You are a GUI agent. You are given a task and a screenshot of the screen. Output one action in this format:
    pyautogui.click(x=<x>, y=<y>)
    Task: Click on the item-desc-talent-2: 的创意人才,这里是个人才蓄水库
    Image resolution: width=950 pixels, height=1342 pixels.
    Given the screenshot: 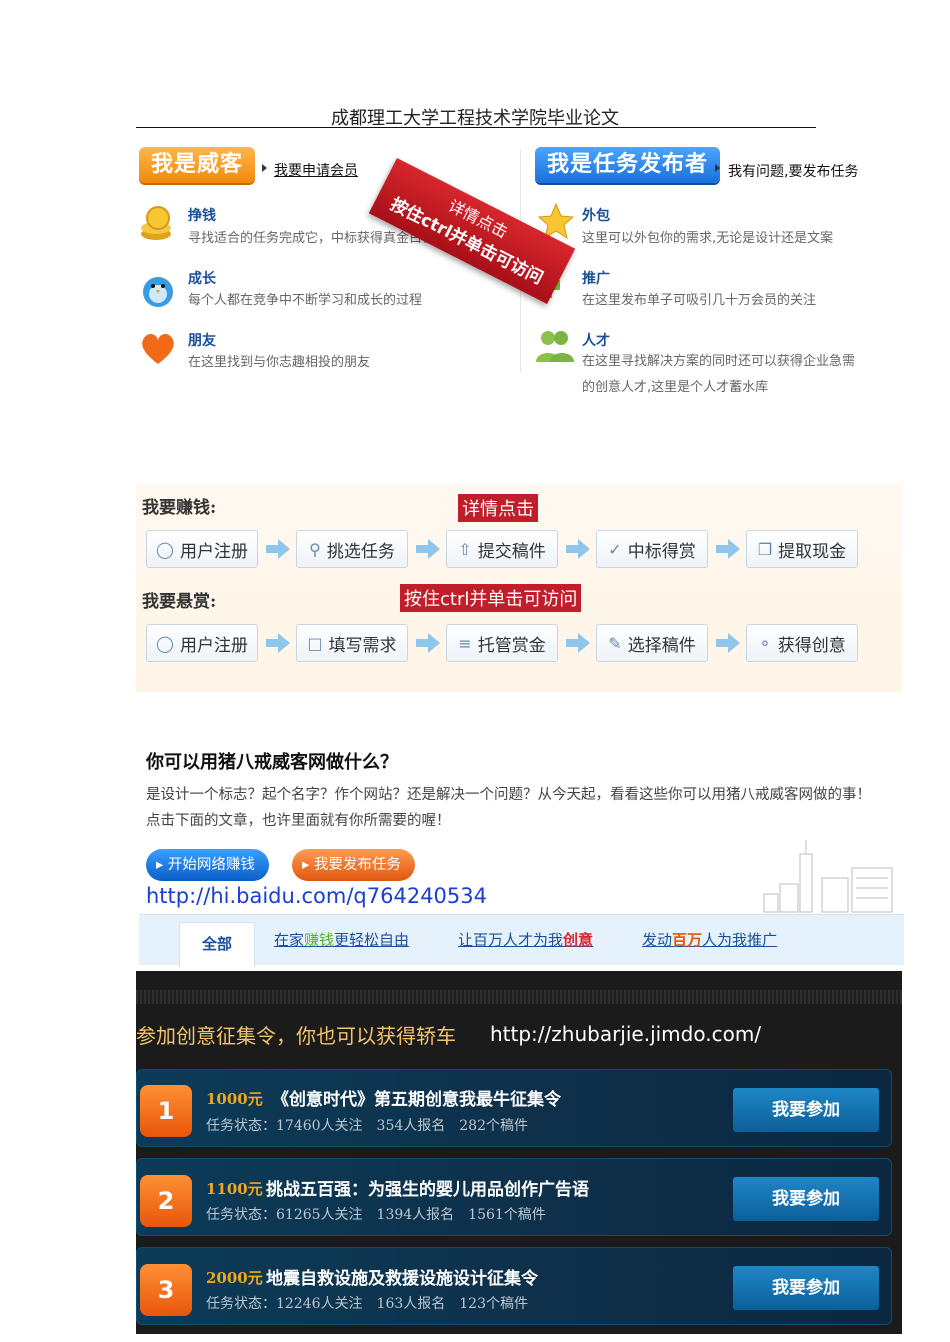 What is the action you would take?
    pyautogui.click(x=675, y=387)
    